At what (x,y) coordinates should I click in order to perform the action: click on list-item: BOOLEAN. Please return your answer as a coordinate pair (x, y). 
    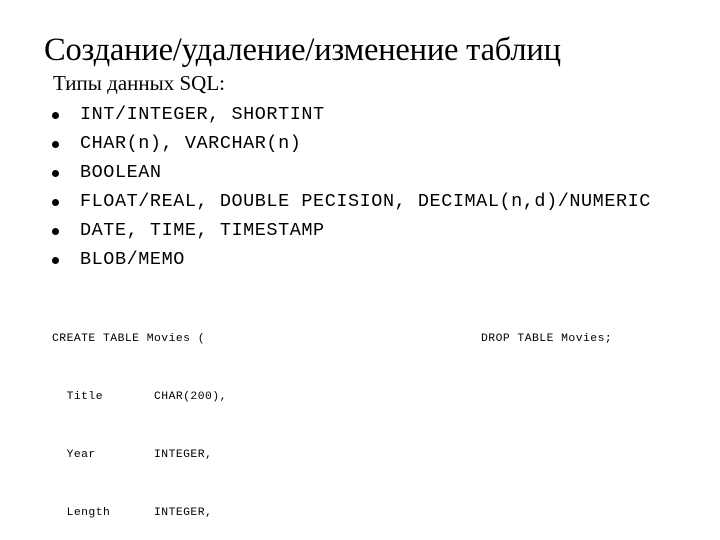
    Looking at the image, I should click on (380, 172).